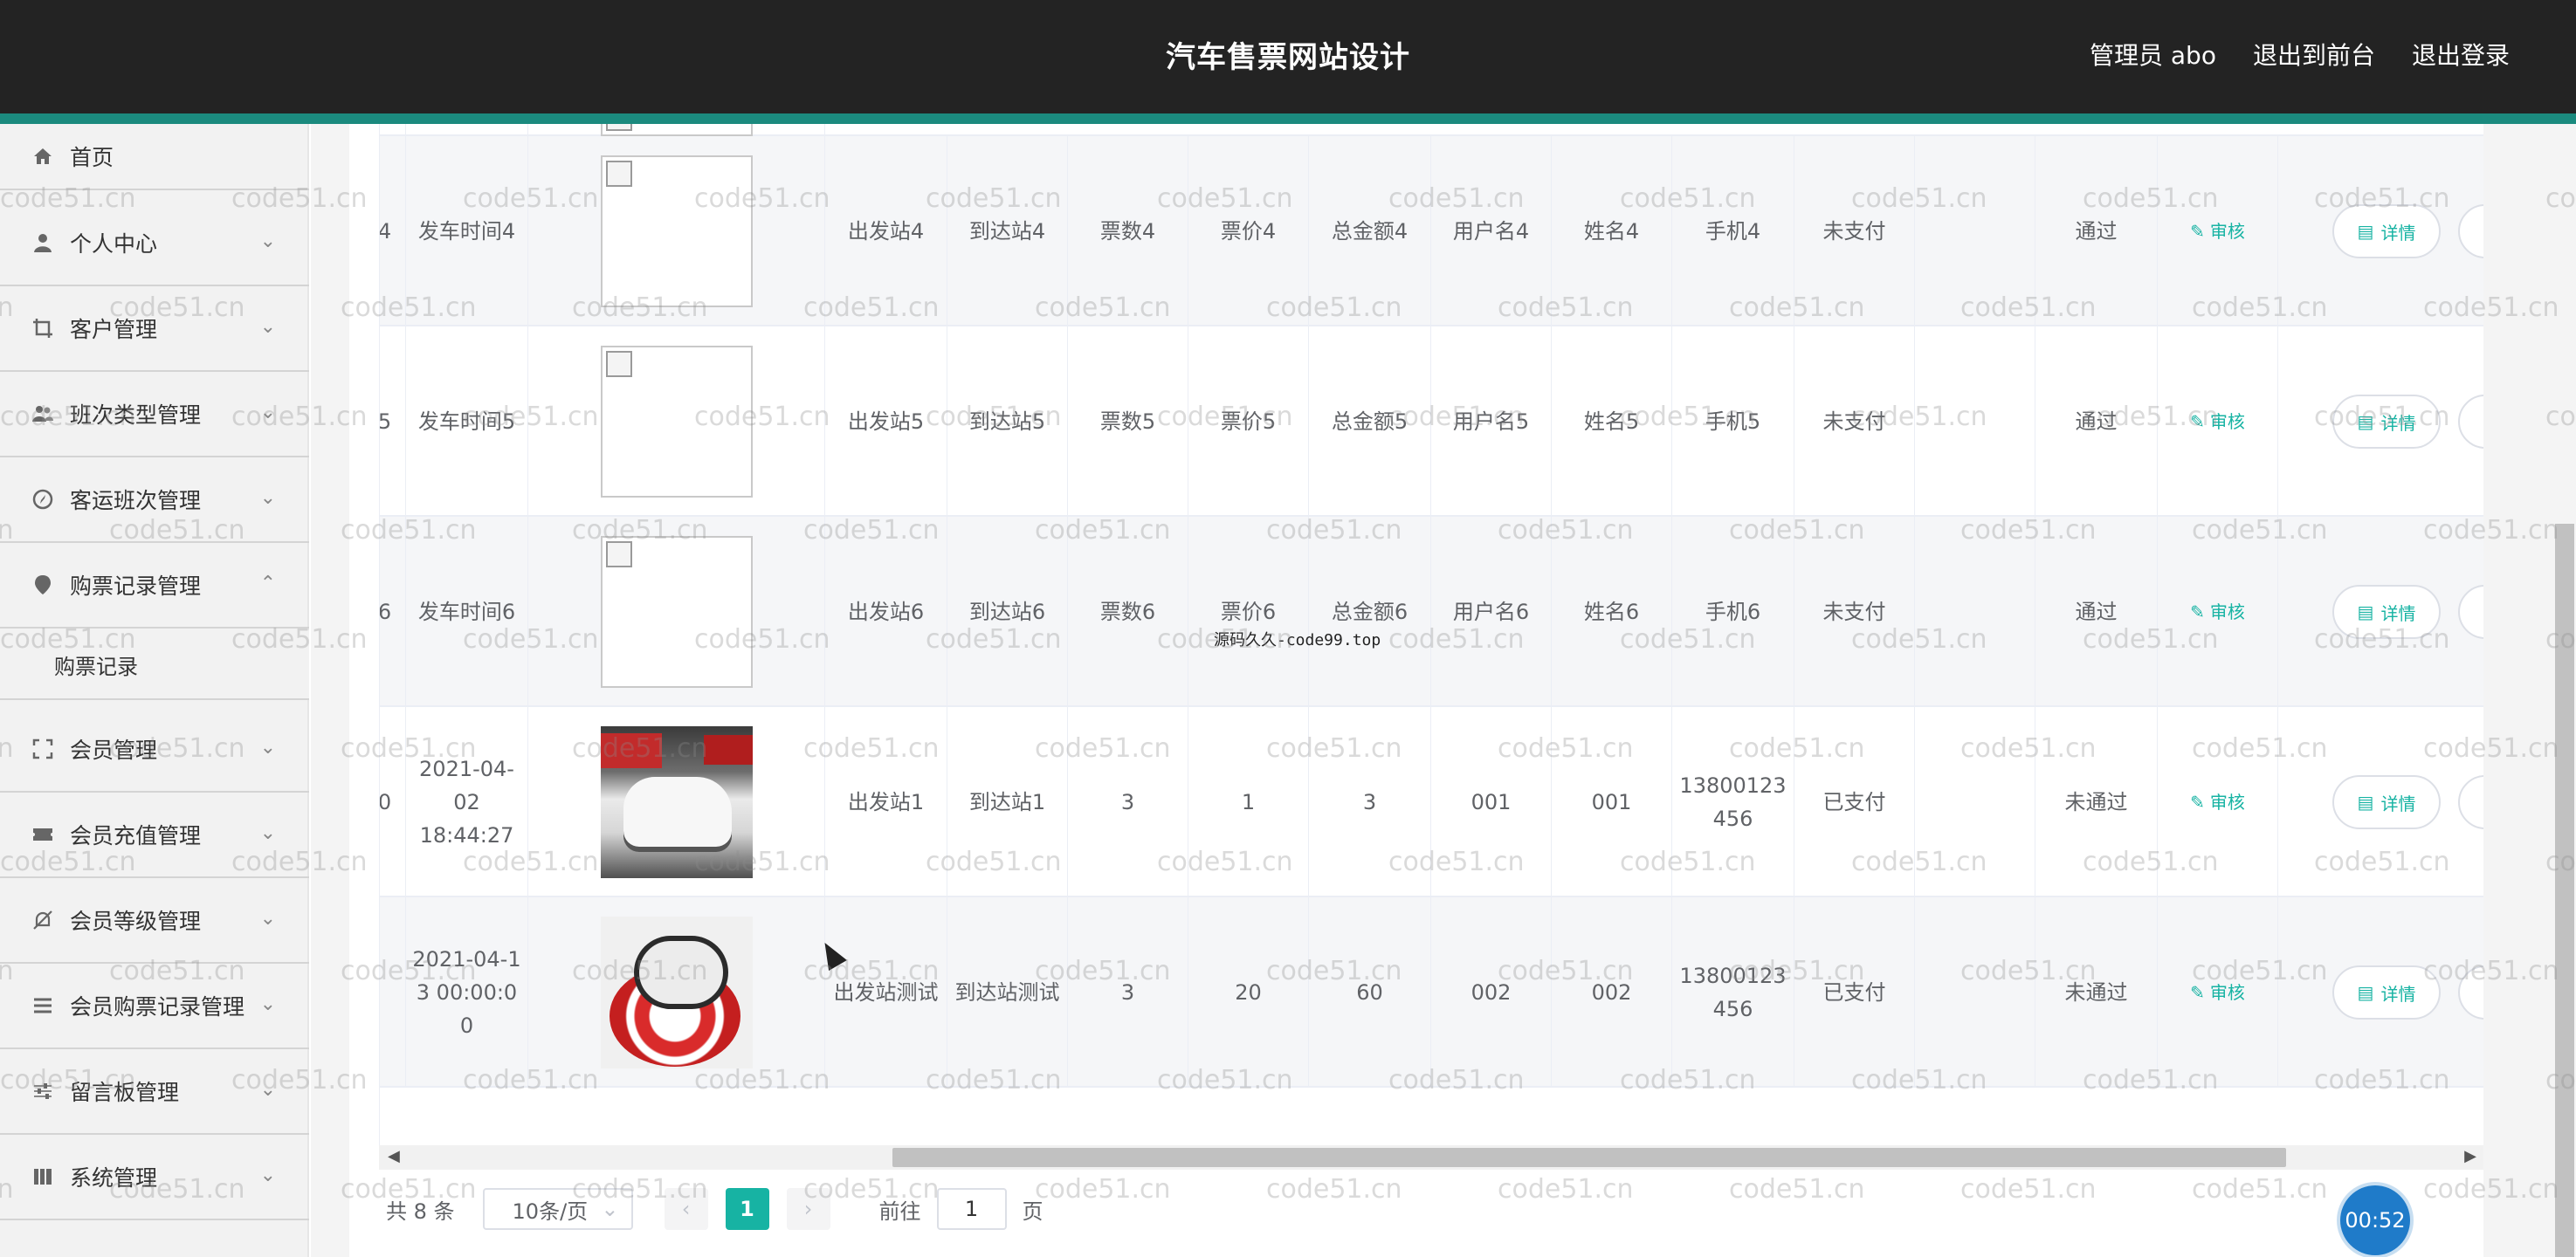 This screenshot has width=2576, height=1257. I want to click on sidebar-item-system: 系统管理 ⌄, so click(154, 1177).